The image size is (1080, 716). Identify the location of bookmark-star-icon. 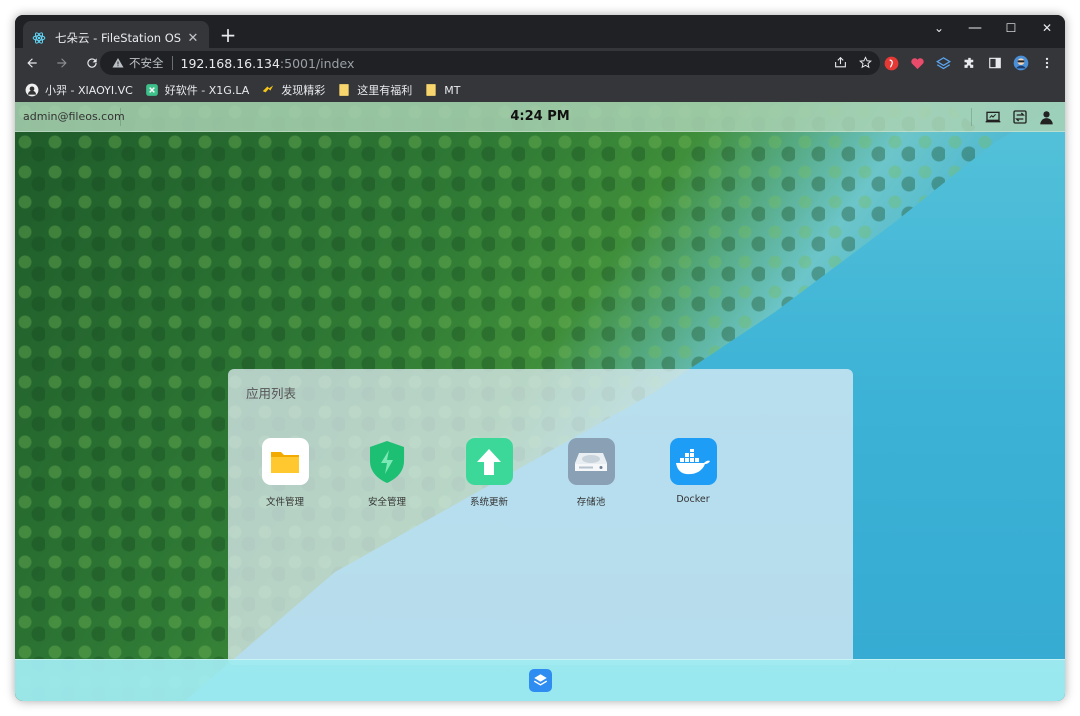
(865, 63).